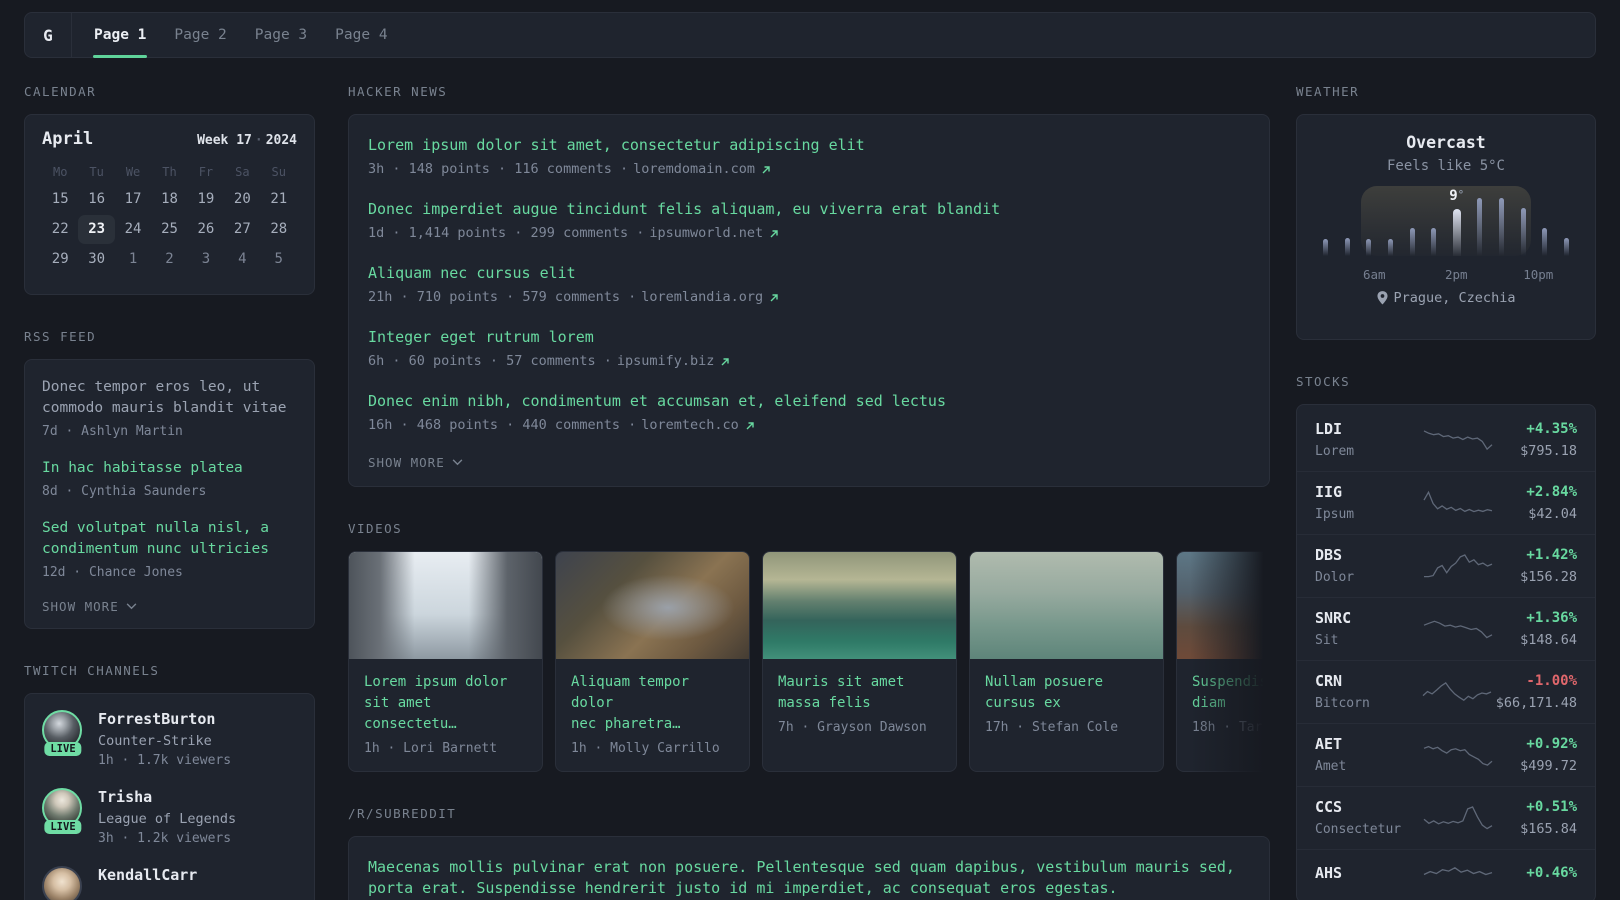 This screenshot has height=900, width=1620. I want to click on hn-item-title: Aliquam nec cursus elit, so click(809, 273).